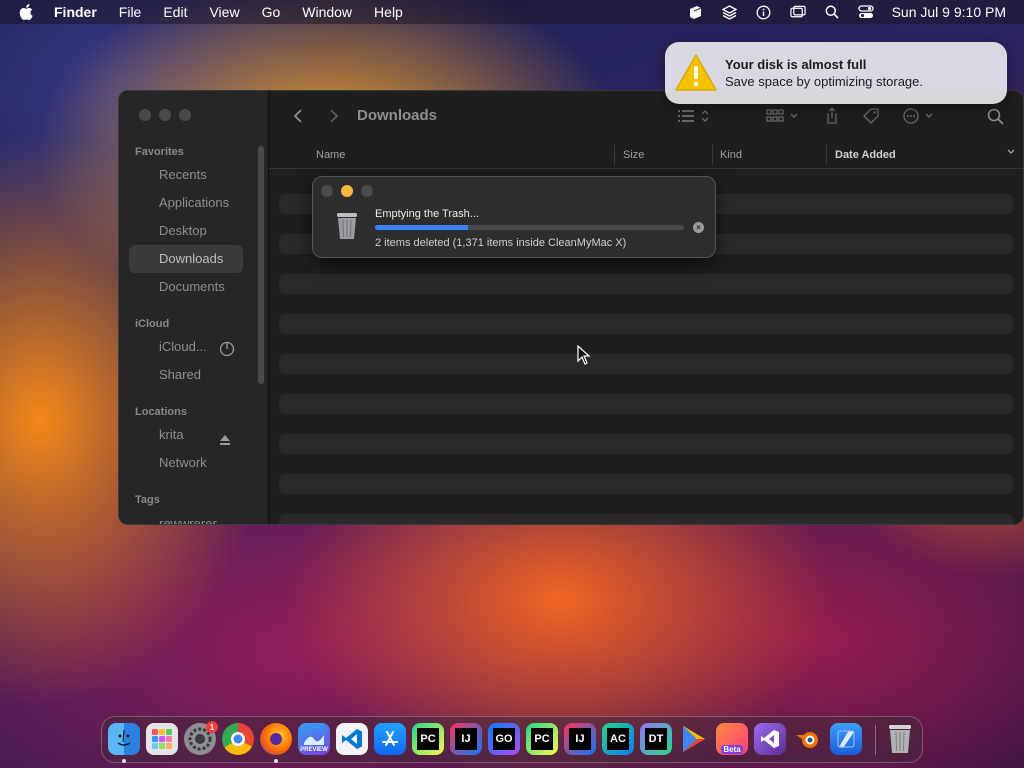  Describe the element at coordinates (186, 175) in the screenshot. I see `sidebar-item-recents: Recents` at that location.